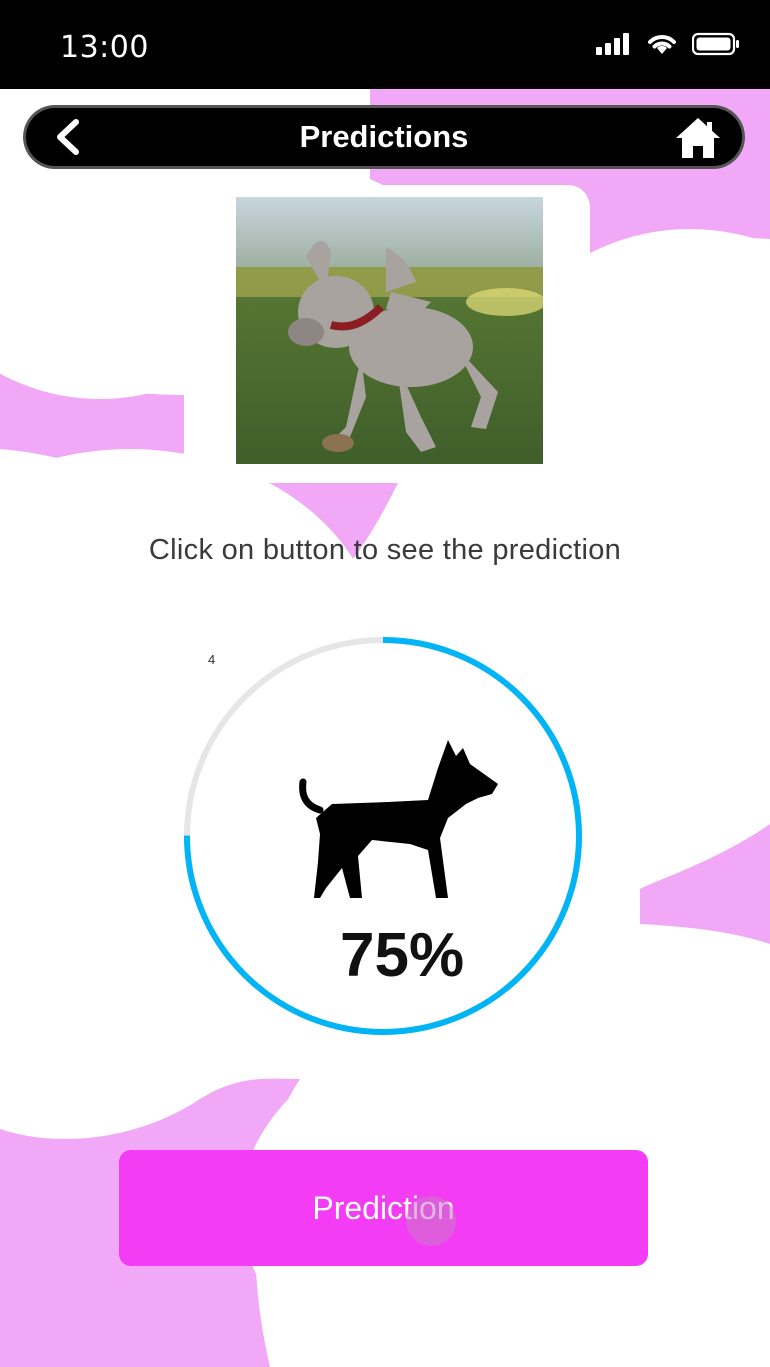  What do you see at coordinates (383, 1208) in the screenshot?
I see `prediction-button: Prediction` at bounding box center [383, 1208].